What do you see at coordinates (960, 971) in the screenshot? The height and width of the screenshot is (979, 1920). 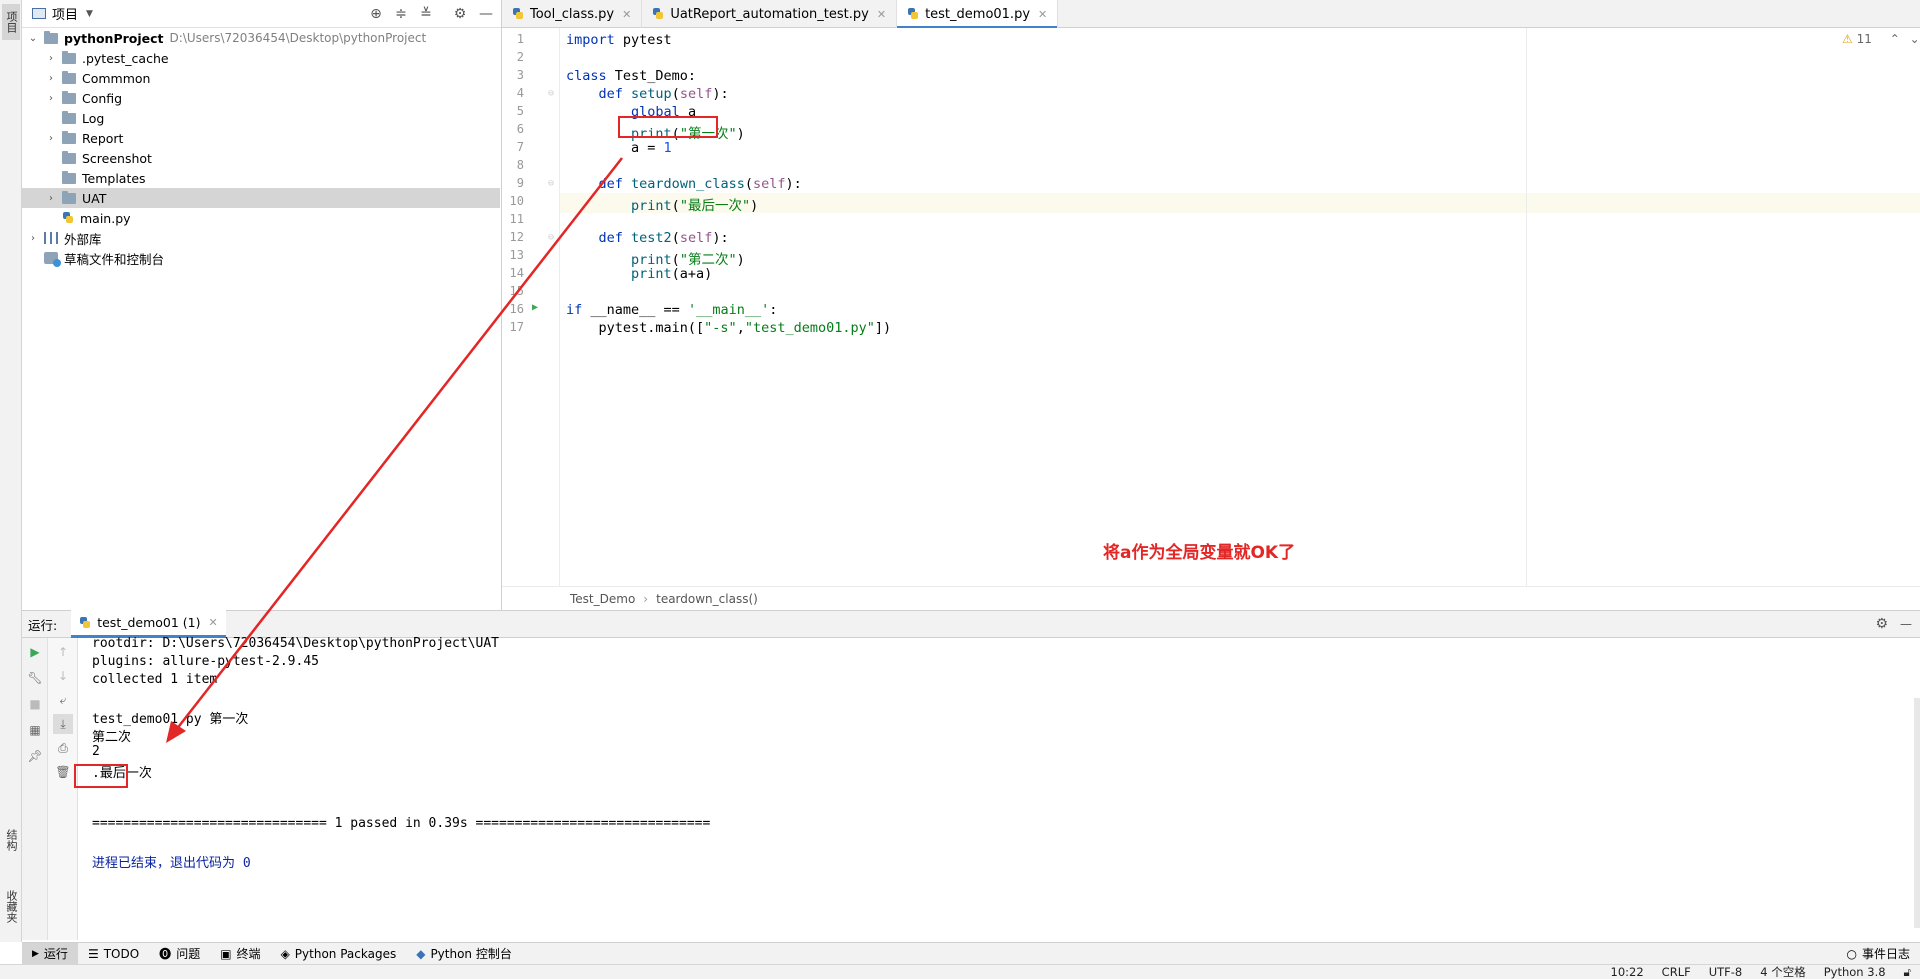 I see `status-bar: 10:22 CRLF UTF-8 4 个空格 Python 3.8 🔓︎` at bounding box center [960, 971].